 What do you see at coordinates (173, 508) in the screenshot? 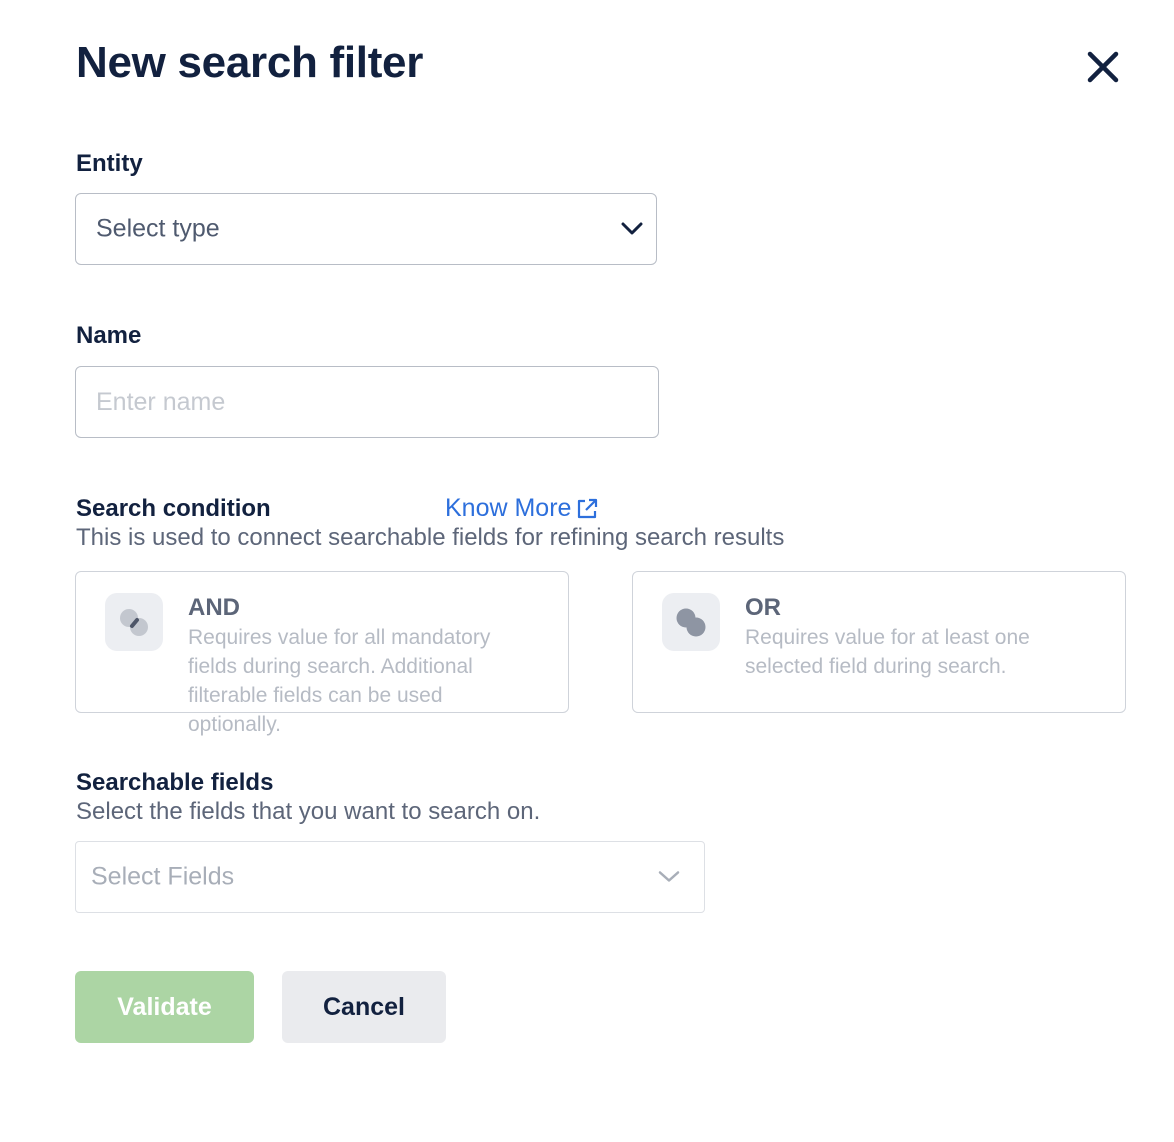
I see `search-condition-label: Search condition` at bounding box center [173, 508].